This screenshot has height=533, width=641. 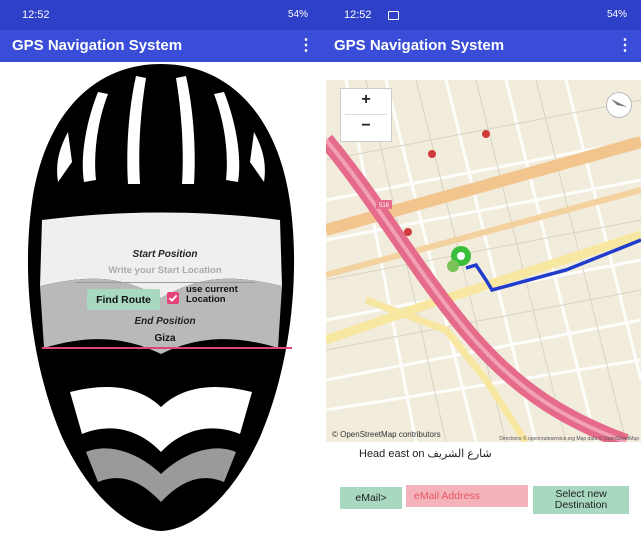 I want to click on map-attribution: © OpenStreetMap contributors, so click(x=386, y=434).